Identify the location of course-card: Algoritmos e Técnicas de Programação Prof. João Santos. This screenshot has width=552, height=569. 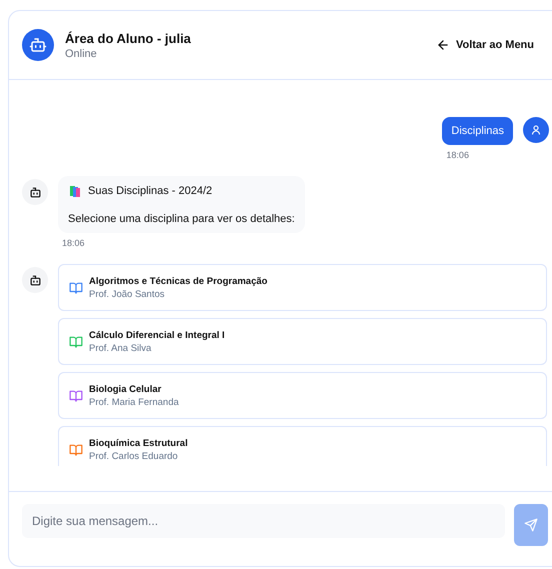
(302, 287).